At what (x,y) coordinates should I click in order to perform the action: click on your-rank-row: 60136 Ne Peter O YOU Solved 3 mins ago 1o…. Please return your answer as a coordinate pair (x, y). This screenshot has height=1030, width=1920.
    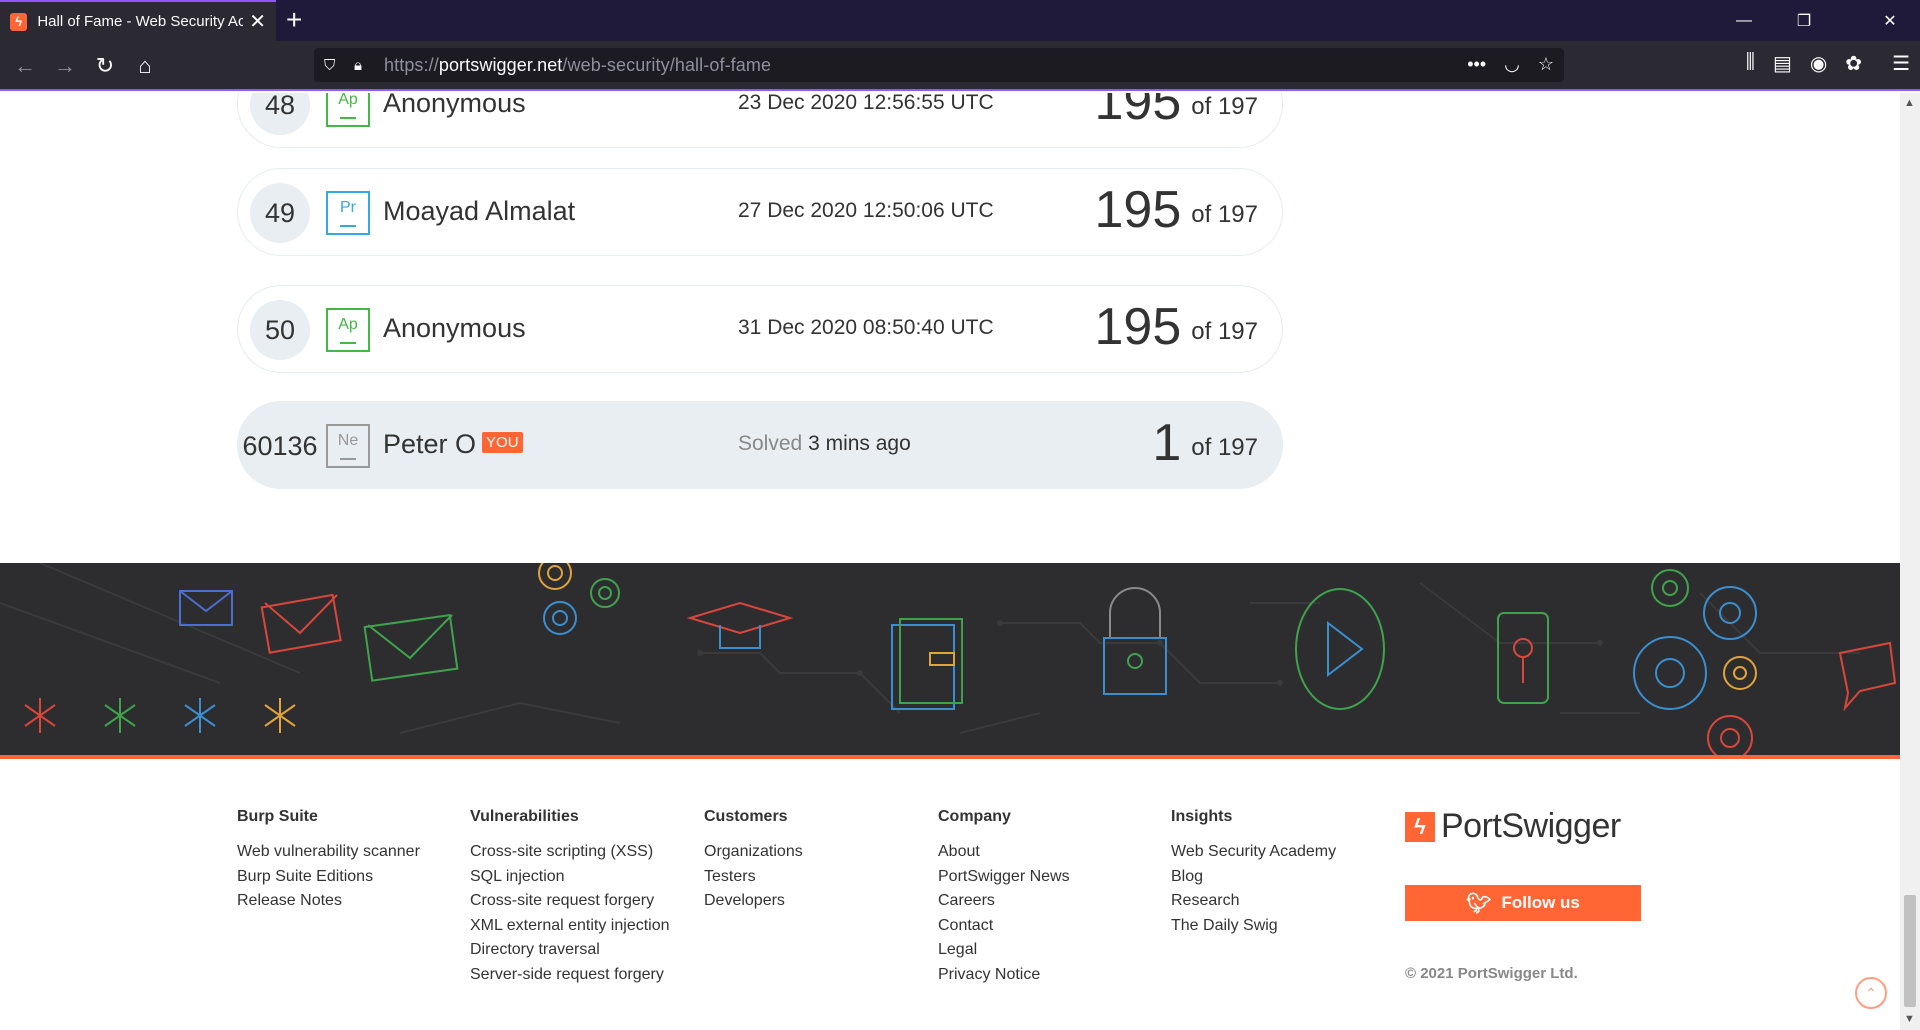
    Looking at the image, I should click on (760, 445).